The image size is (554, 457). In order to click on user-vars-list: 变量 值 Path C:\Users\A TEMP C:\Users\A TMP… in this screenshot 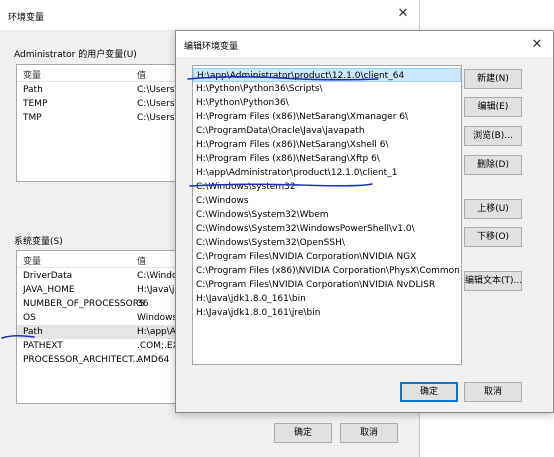, I will do `click(101, 123)`.